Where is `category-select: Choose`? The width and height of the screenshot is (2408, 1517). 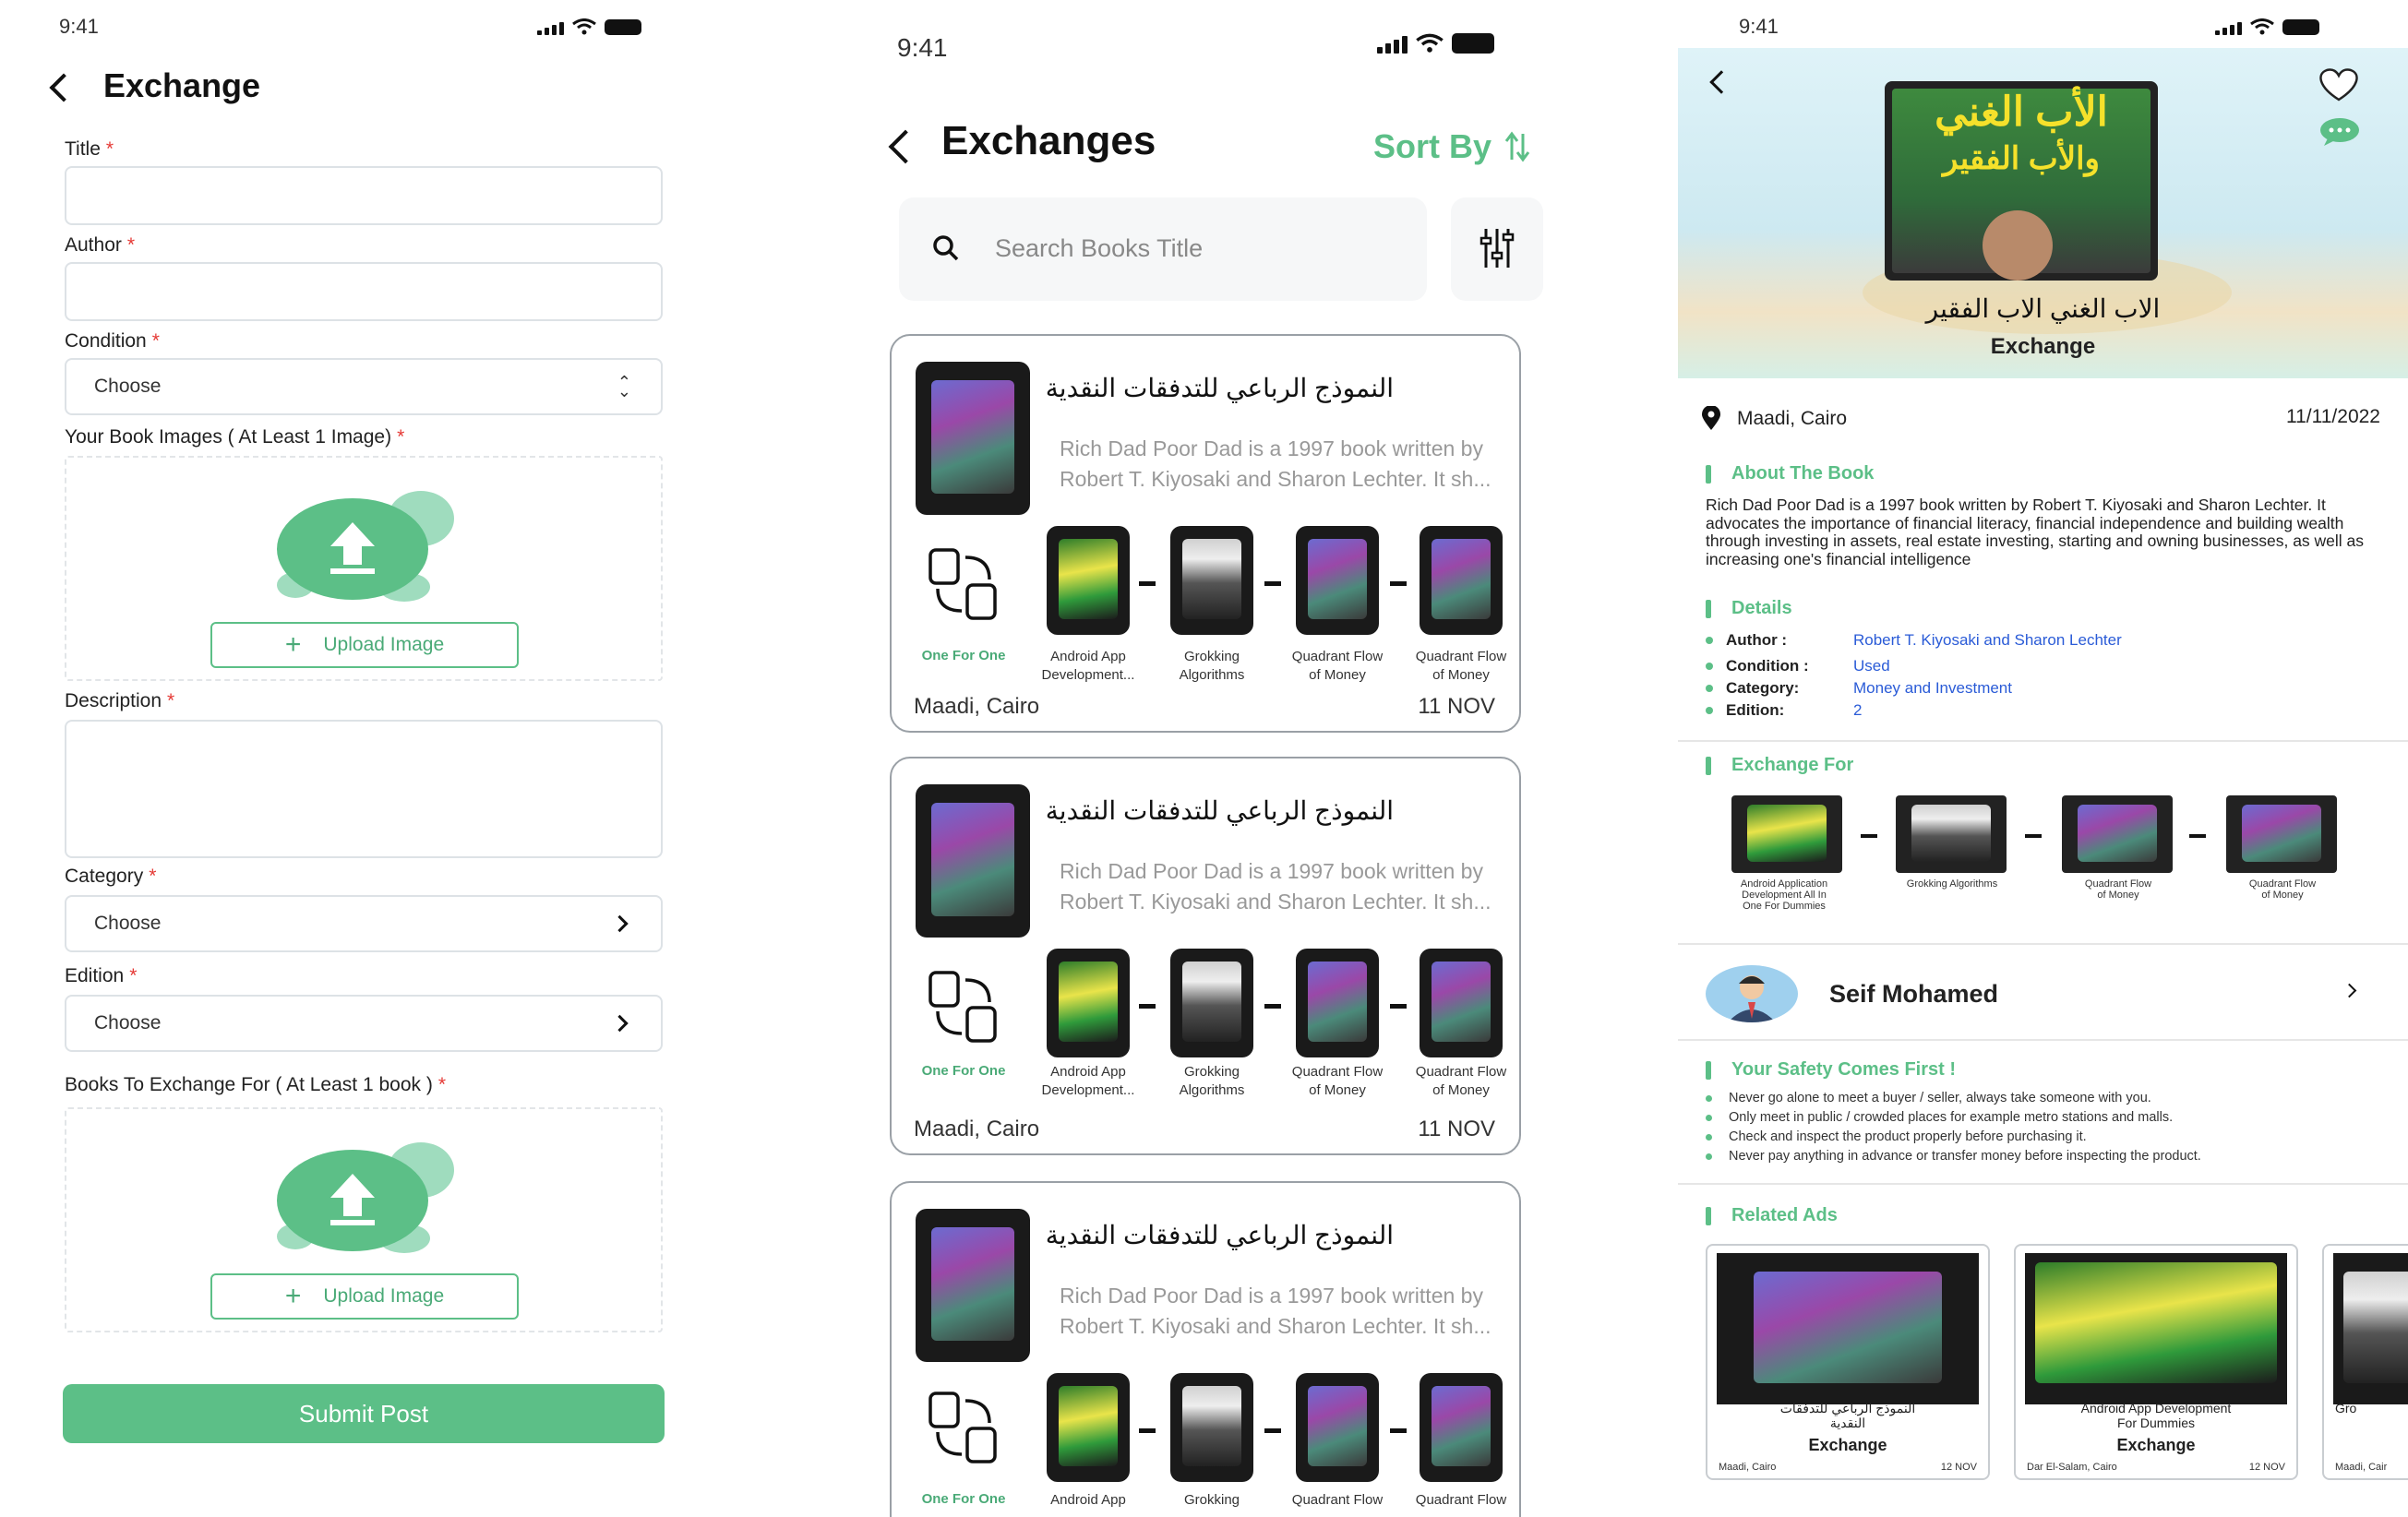
category-select: Choose is located at coordinates (364, 923).